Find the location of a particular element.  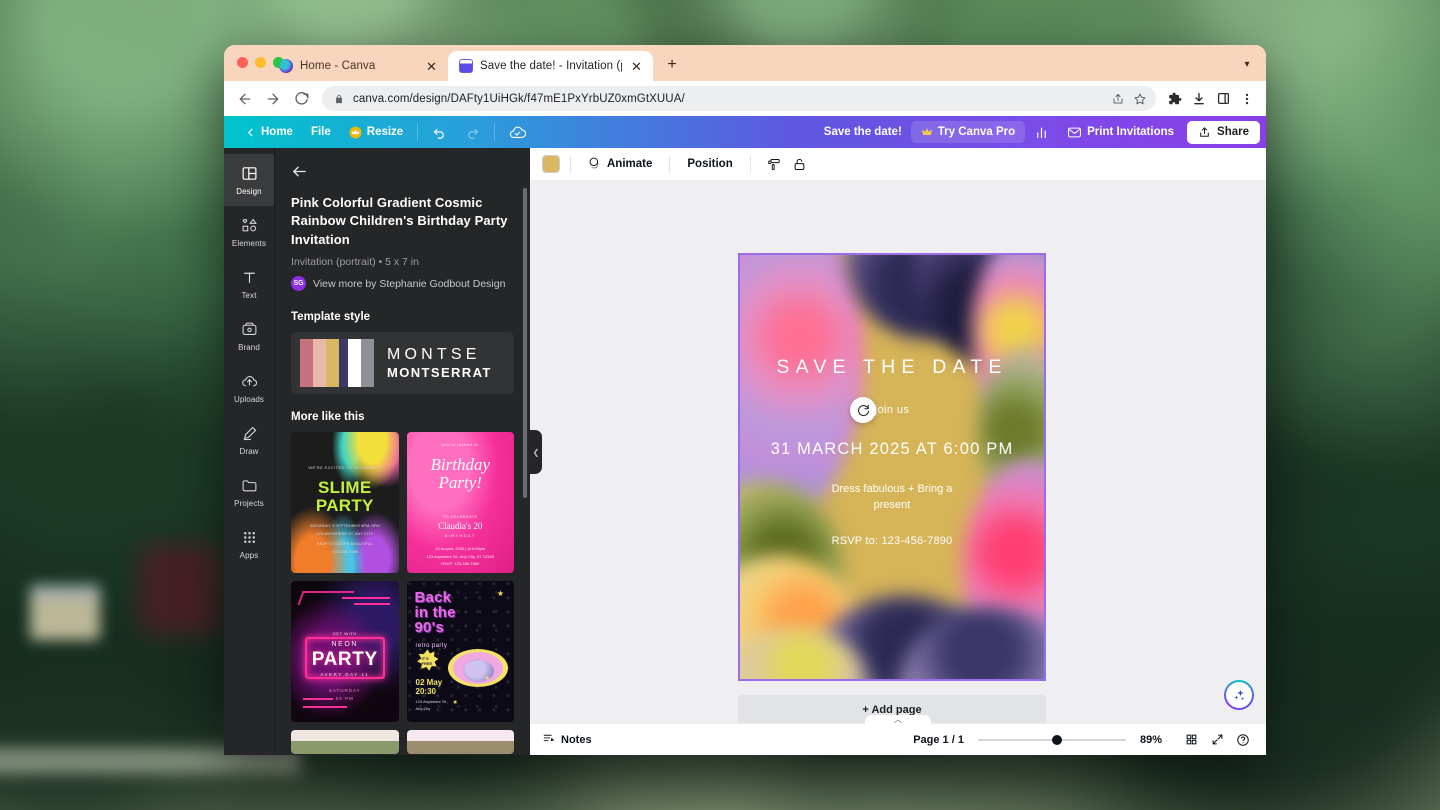

notes-expand-handle: ︿ is located at coordinates (898, 720).